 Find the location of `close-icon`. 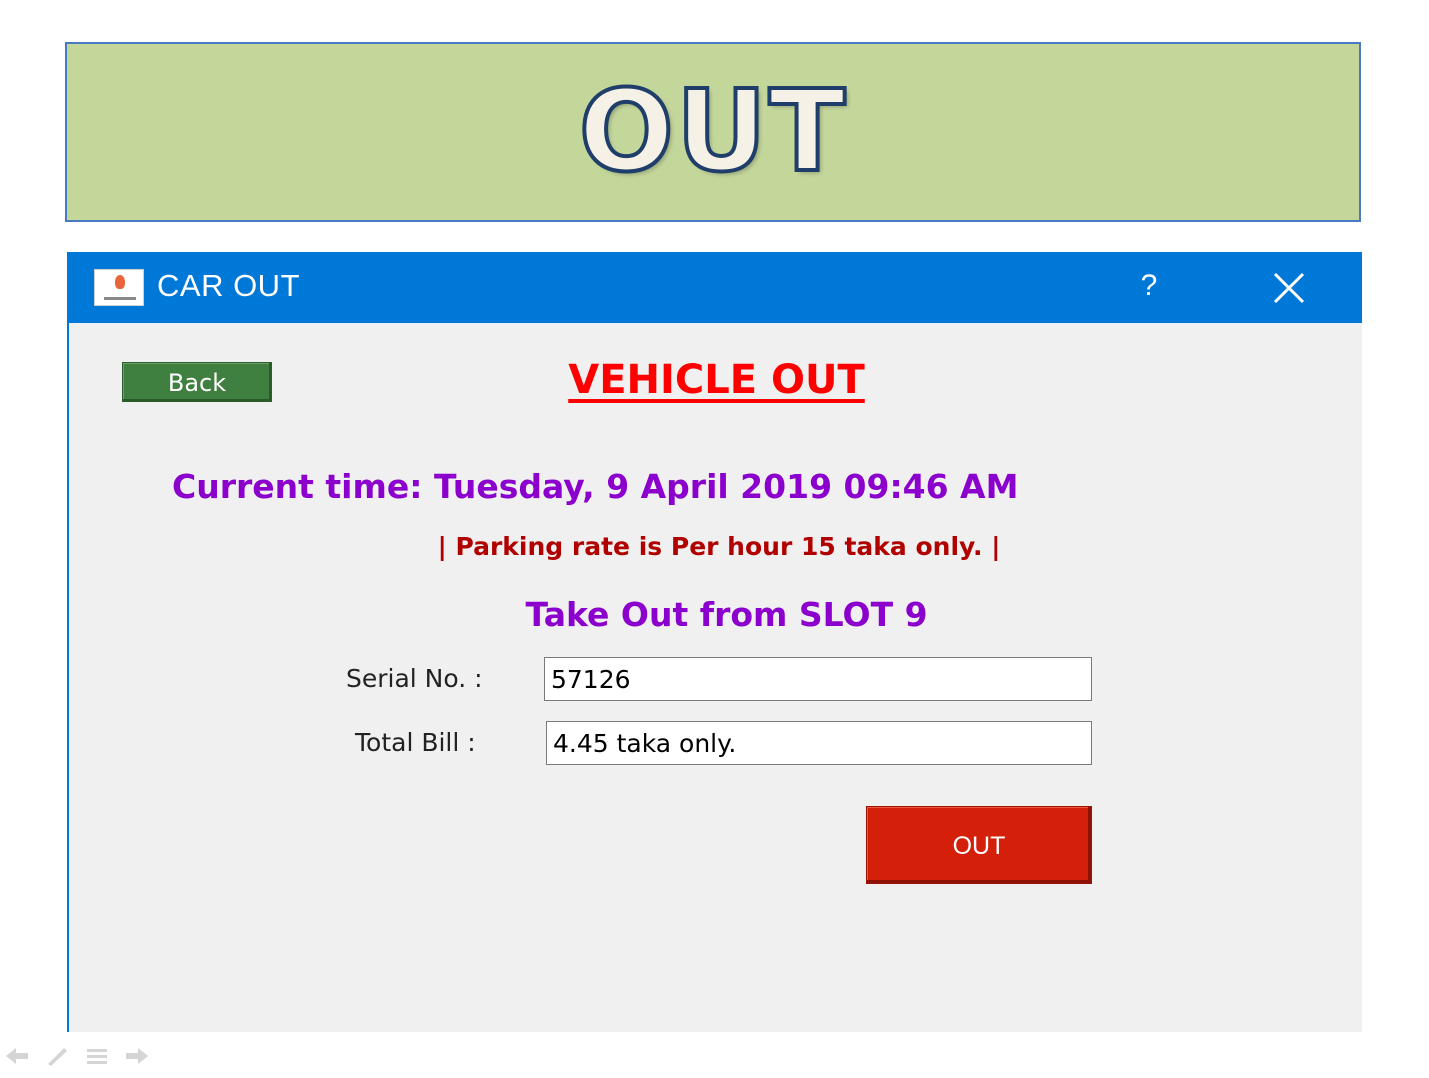

close-icon is located at coordinates (1289, 288).